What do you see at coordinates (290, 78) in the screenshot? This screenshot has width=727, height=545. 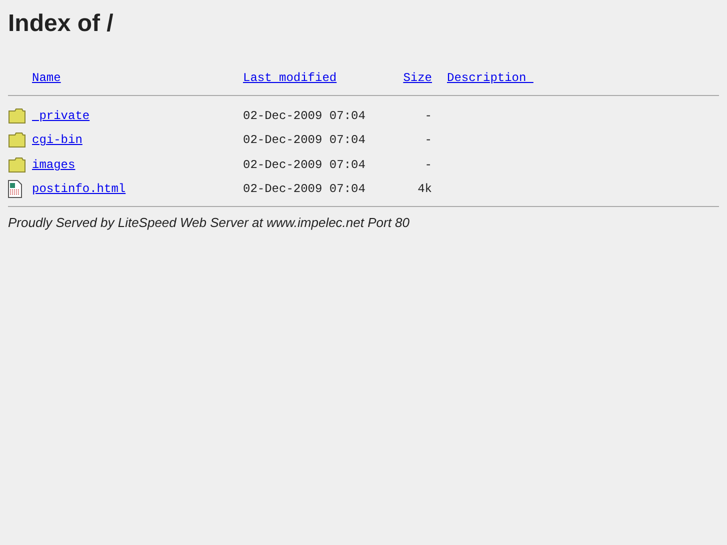 I see `column-header-link: Last modified` at bounding box center [290, 78].